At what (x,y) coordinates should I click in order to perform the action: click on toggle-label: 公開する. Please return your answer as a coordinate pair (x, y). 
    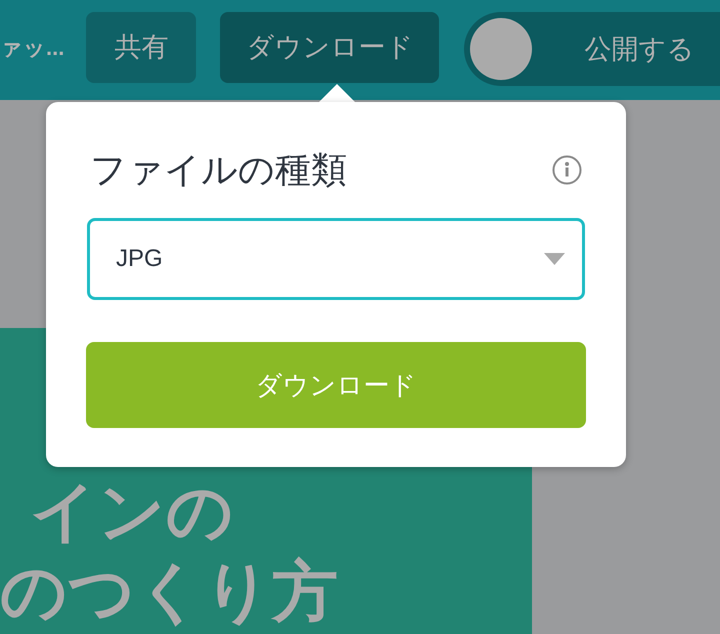
    Looking at the image, I should click on (639, 49).